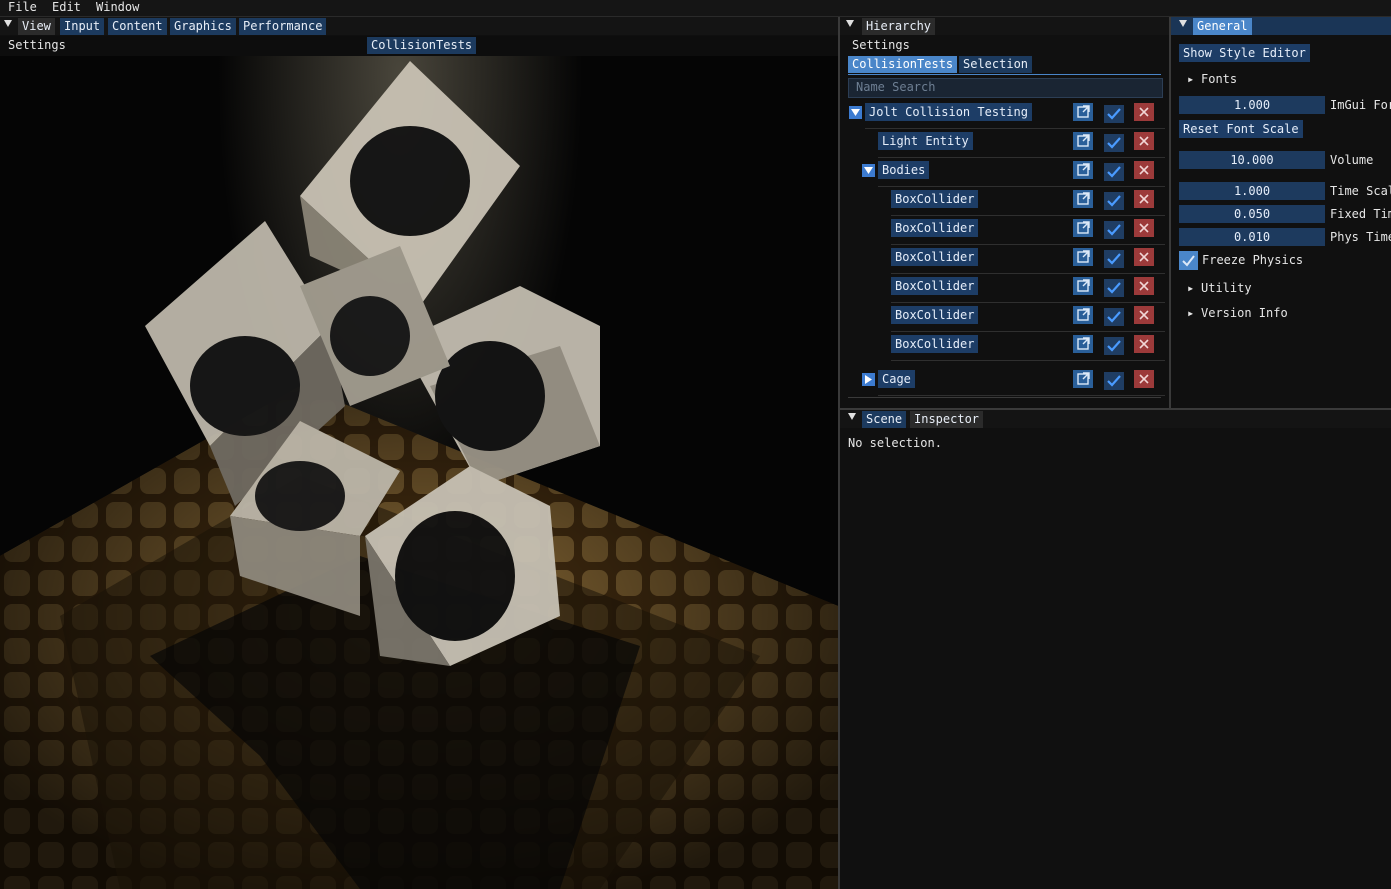 The image size is (1391, 889). I want to click on version-info-arrow-icon: ▸, so click(1190, 313).